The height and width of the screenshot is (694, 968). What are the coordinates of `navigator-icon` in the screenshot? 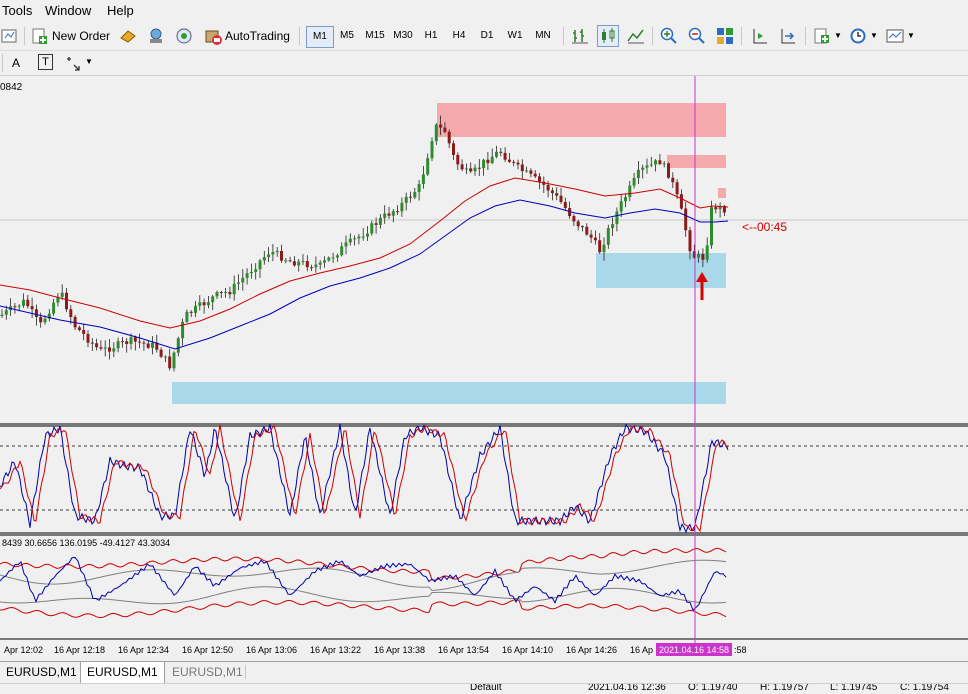 It's located at (184, 36).